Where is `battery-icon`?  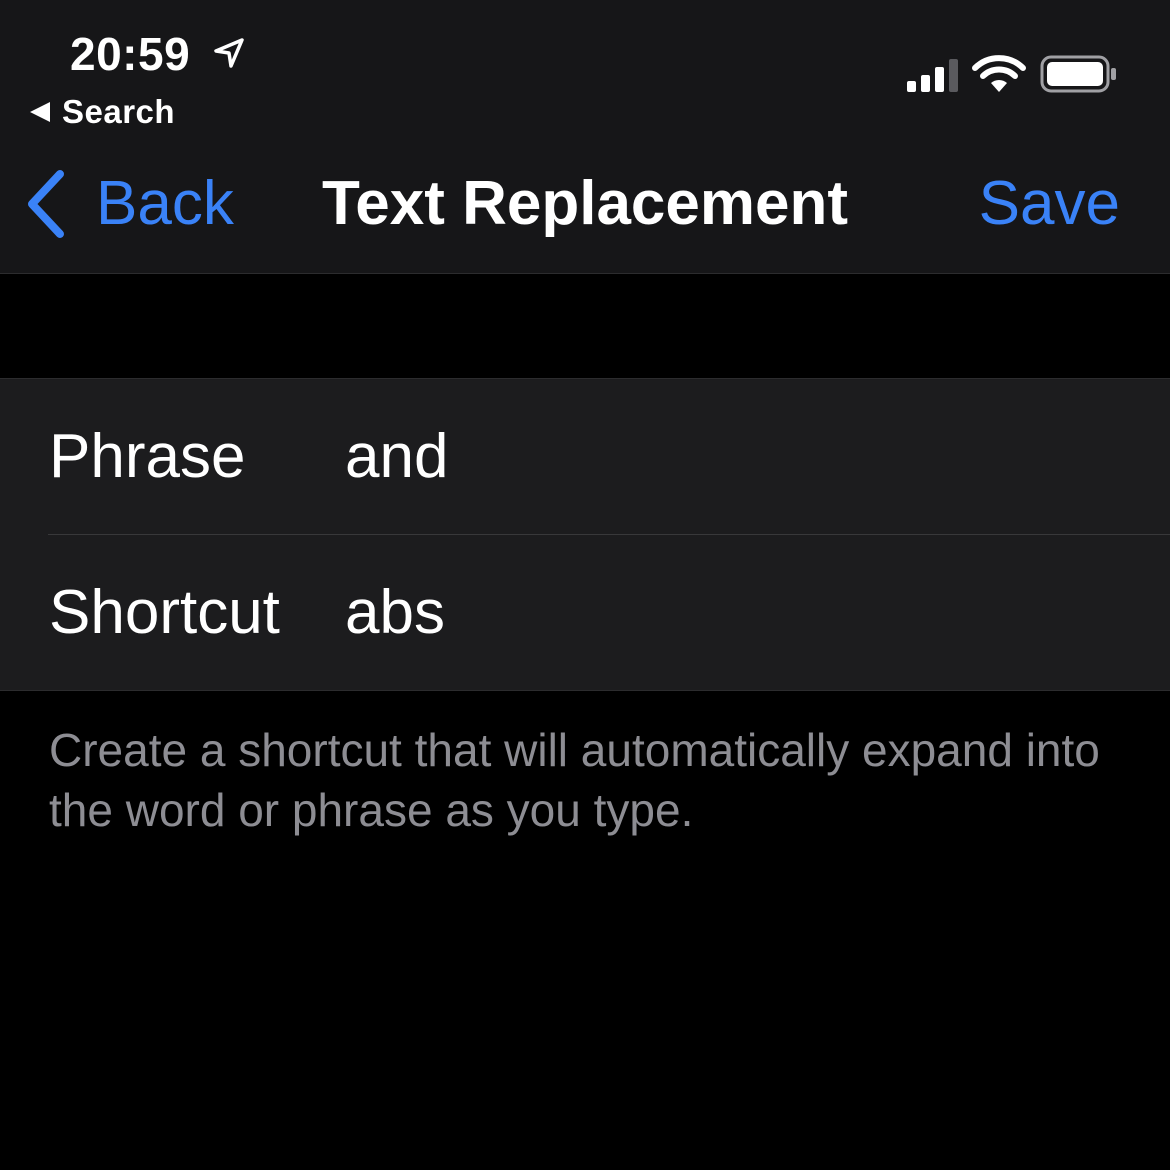 battery-icon is located at coordinates (1078, 74).